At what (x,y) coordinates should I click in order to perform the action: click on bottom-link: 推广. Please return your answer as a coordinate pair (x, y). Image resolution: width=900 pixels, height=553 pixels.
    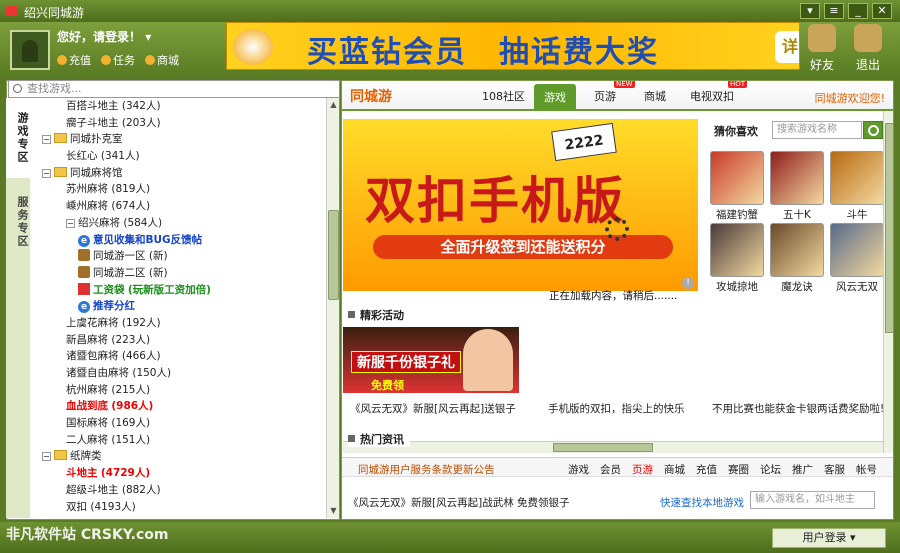
    Looking at the image, I should click on (802, 469).